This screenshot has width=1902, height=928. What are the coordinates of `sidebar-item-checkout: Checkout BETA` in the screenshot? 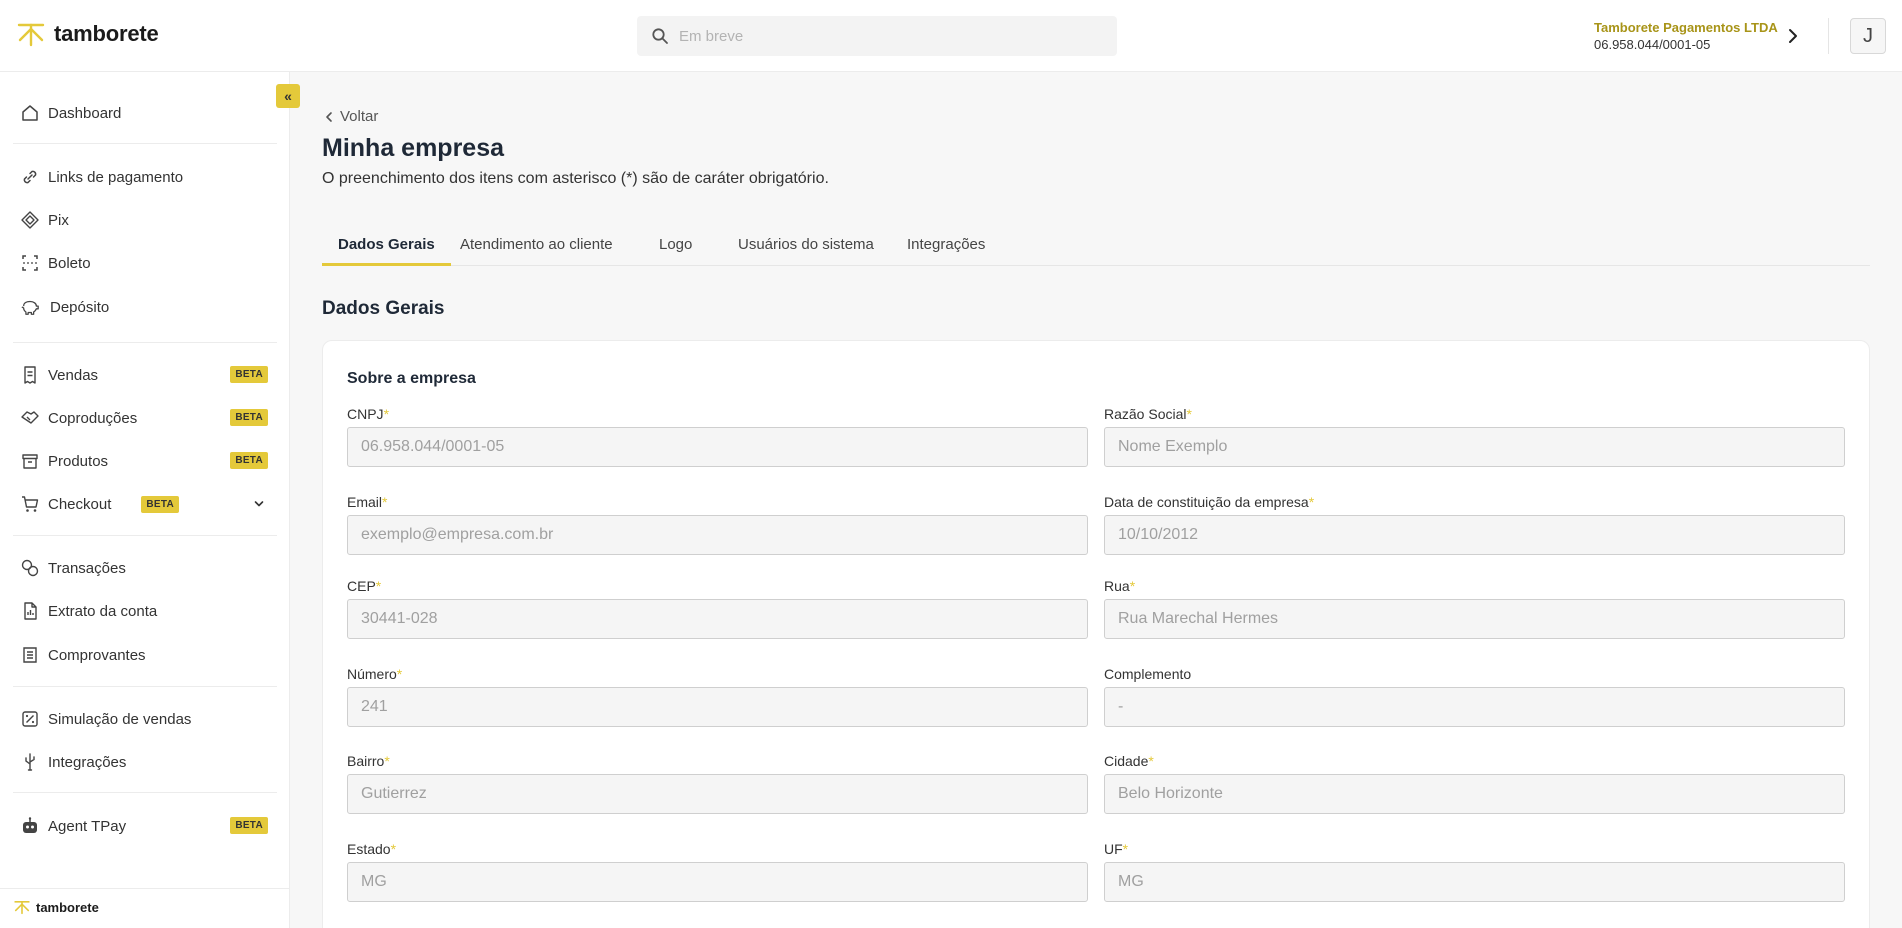 It's located at (146, 504).